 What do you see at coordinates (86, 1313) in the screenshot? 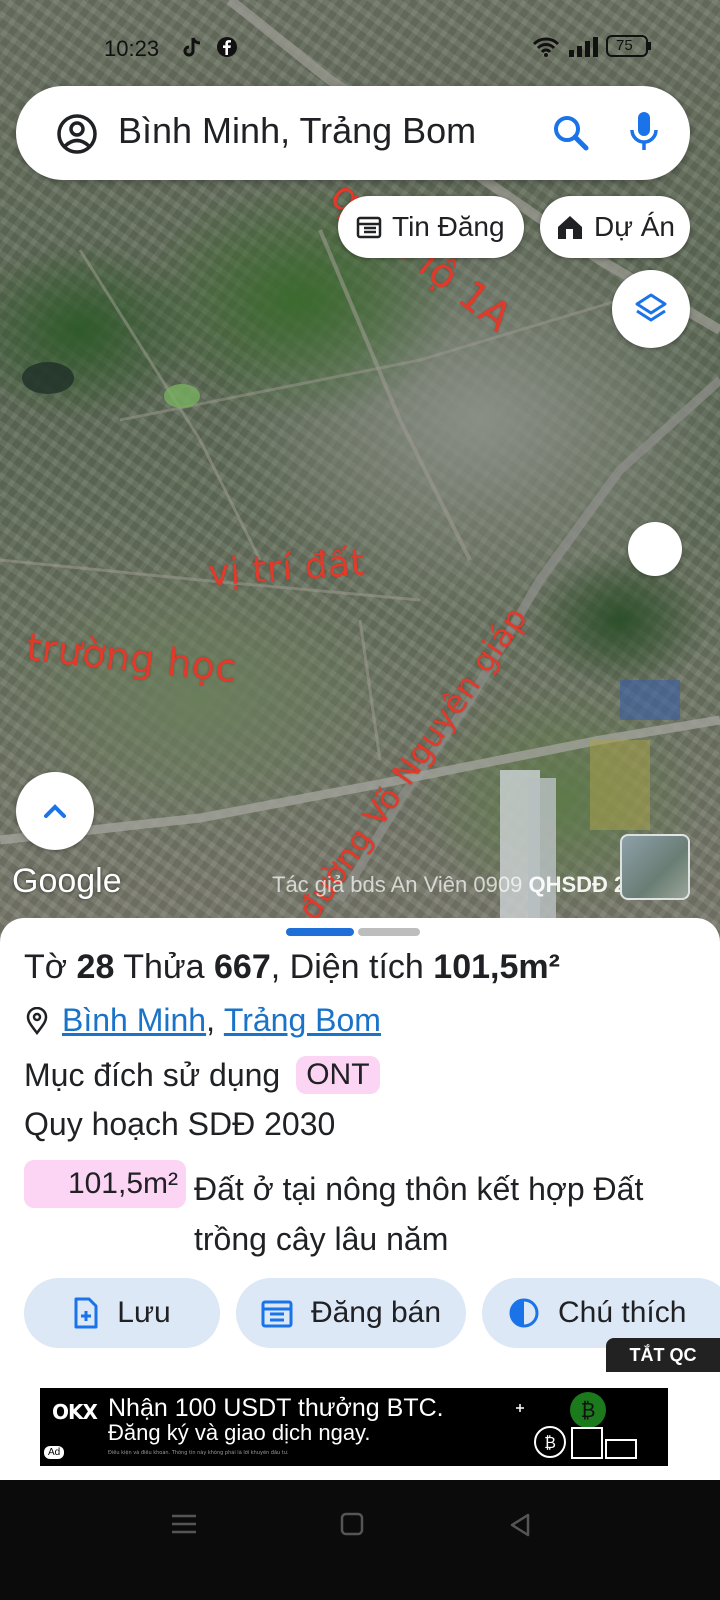
I see `save-file-icon` at bounding box center [86, 1313].